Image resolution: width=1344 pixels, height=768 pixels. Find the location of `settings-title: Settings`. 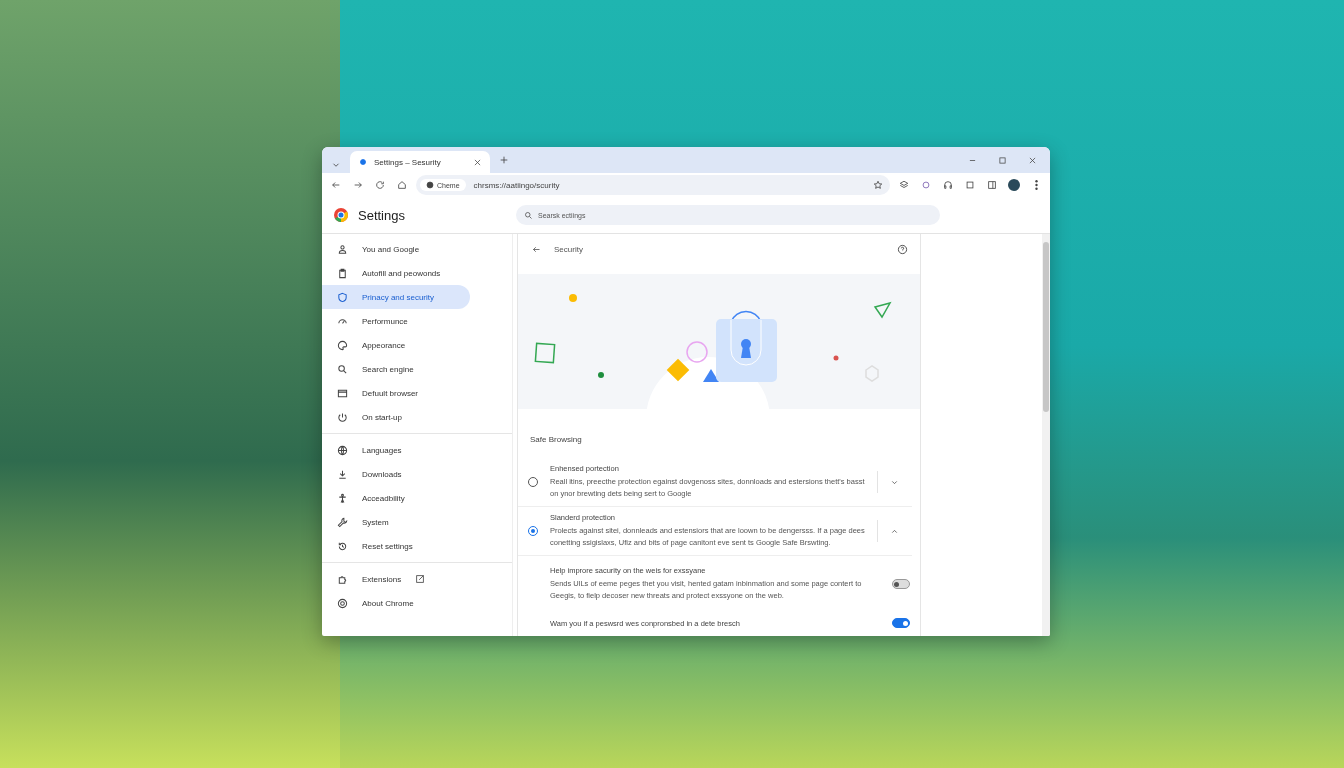

settings-title: Settings is located at coordinates (381, 215).